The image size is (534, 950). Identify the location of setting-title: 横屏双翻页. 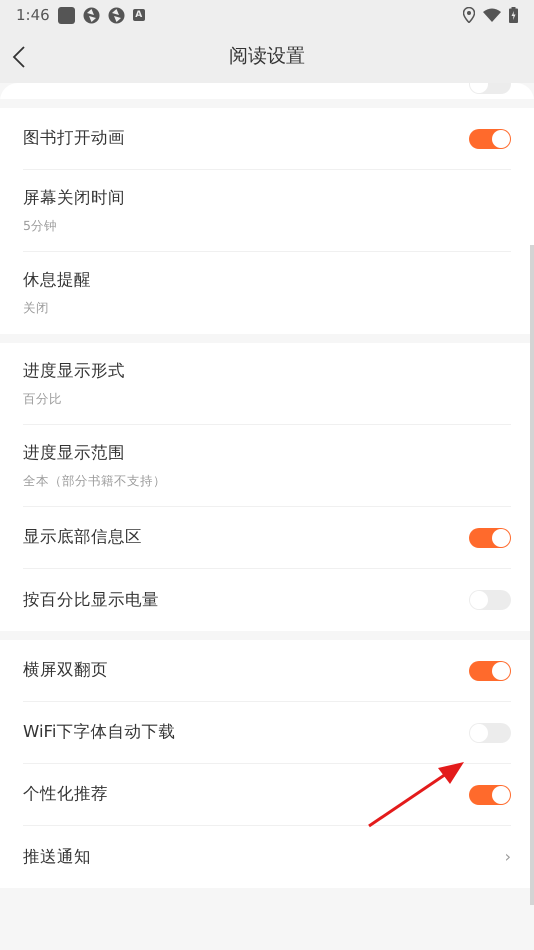
(65, 670).